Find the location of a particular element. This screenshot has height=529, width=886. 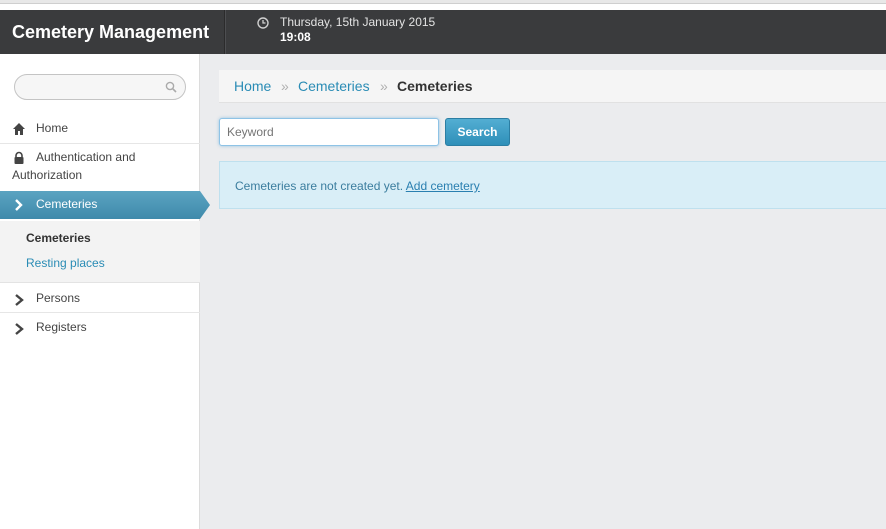

sidebar-search is located at coordinates (100, 87).